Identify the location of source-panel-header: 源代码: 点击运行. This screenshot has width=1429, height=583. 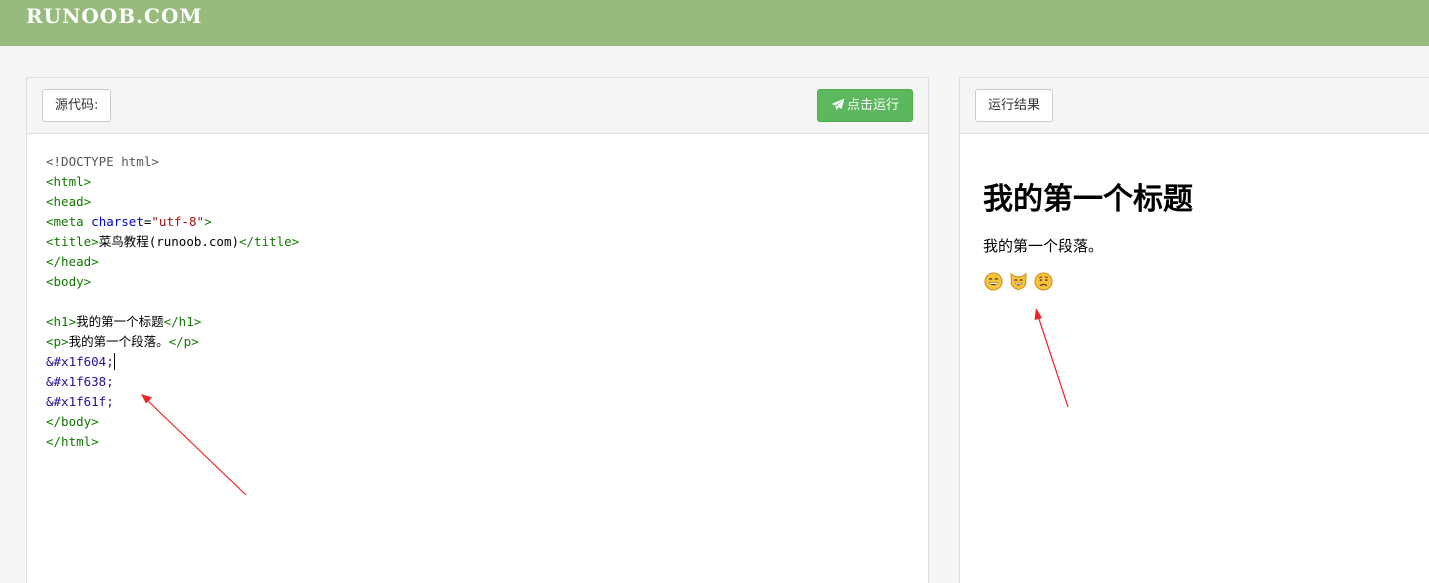
(477, 106).